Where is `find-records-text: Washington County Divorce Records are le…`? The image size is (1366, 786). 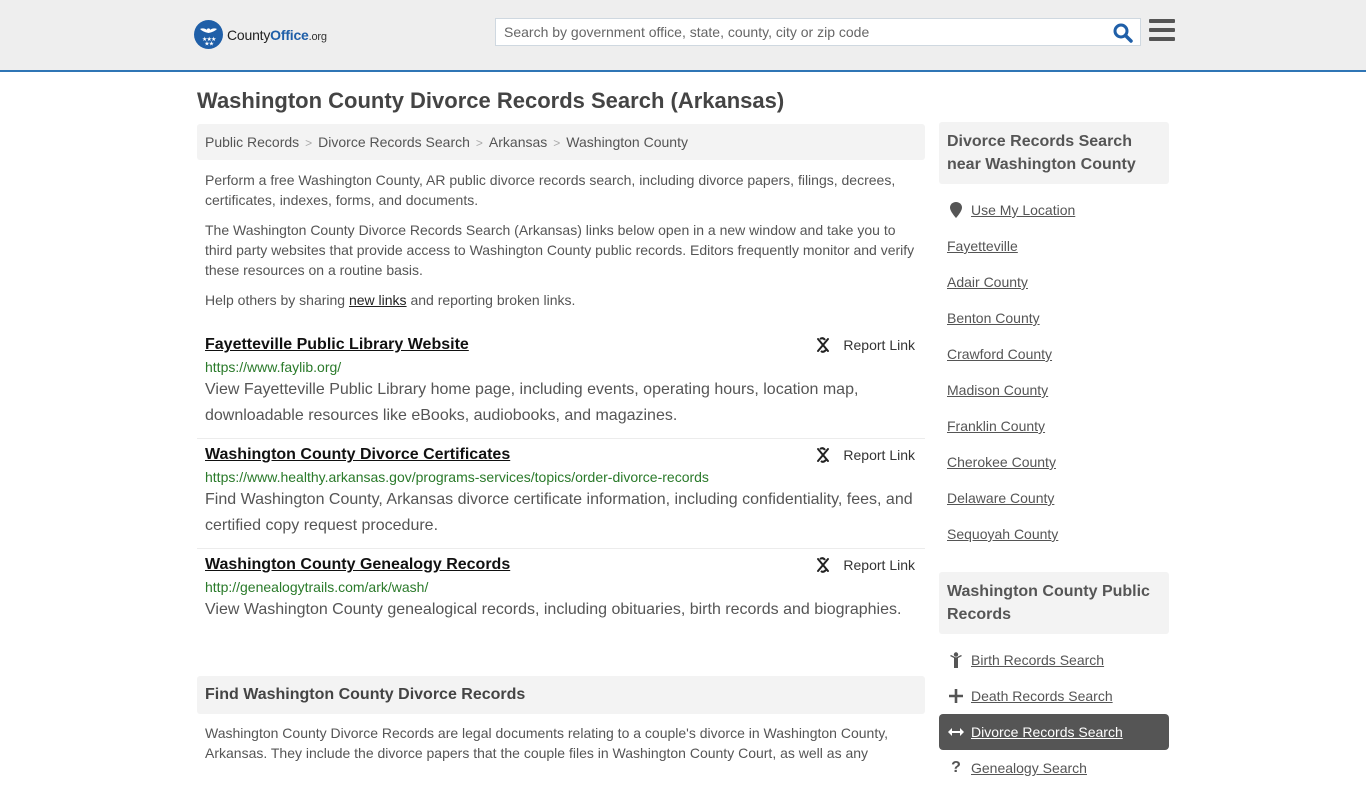
find-records-text: Washington County Divorce Records are le… is located at coordinates (547, 743).